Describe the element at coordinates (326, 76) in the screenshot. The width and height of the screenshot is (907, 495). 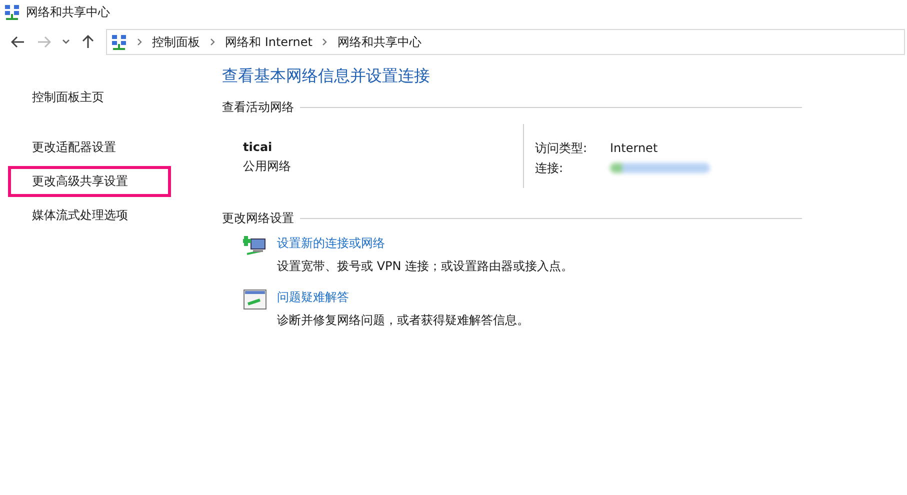
I see `page-heading: 查看基本网络信息并设置连接` at that location.